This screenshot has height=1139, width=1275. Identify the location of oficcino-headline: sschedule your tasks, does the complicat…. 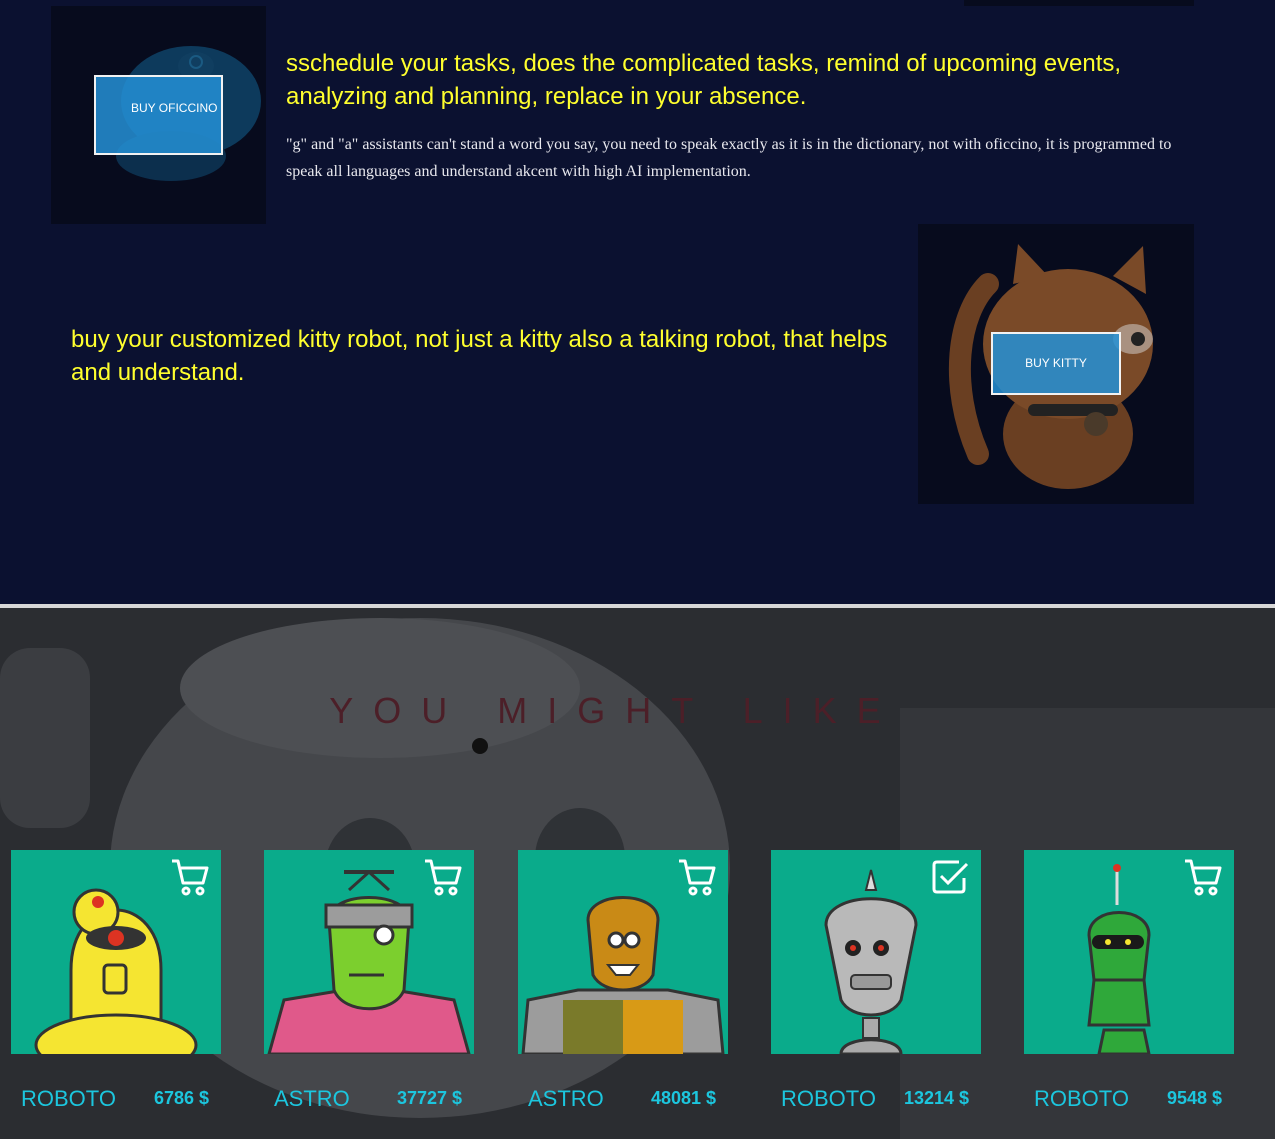
(704, 80).